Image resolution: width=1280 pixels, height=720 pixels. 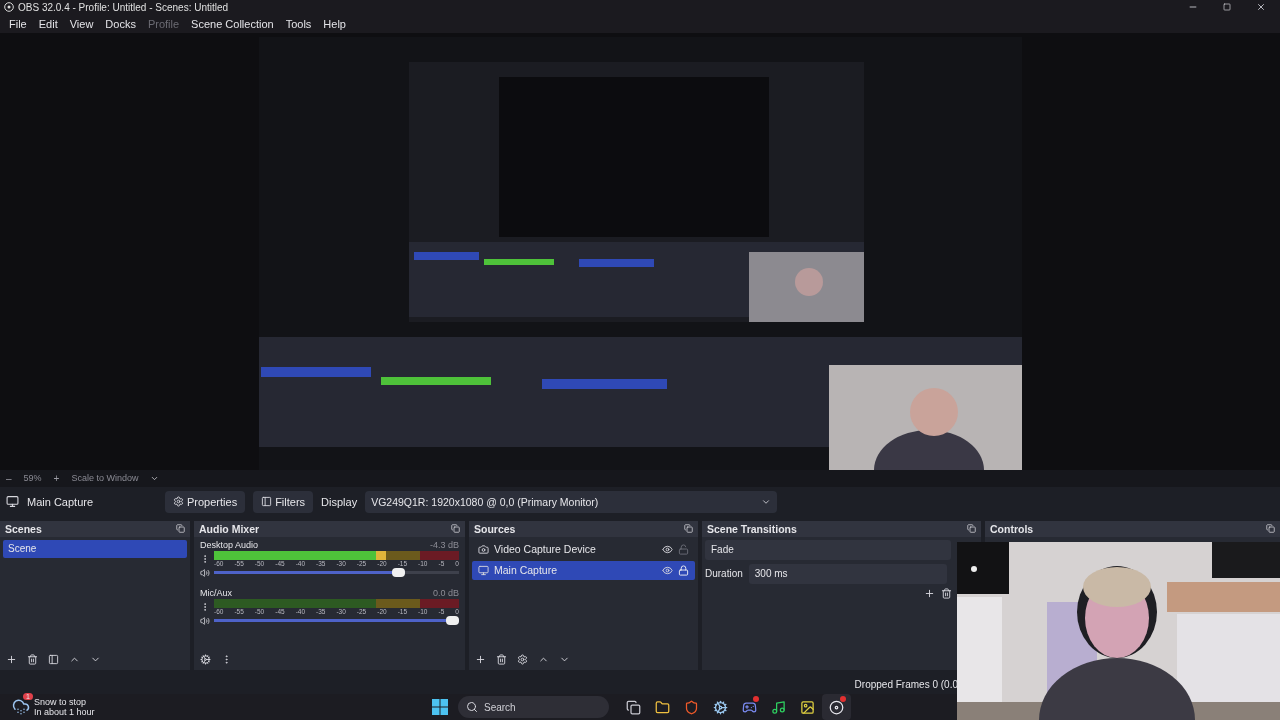 I want to click on source-name: Main Capture, so click(x=61, y=501).